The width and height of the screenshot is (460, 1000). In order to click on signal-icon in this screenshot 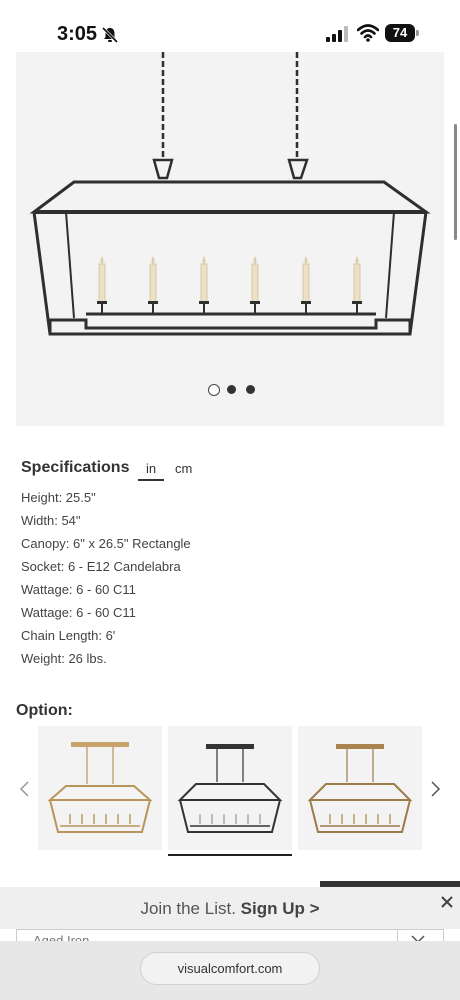, I will do `click(337, 36)`.